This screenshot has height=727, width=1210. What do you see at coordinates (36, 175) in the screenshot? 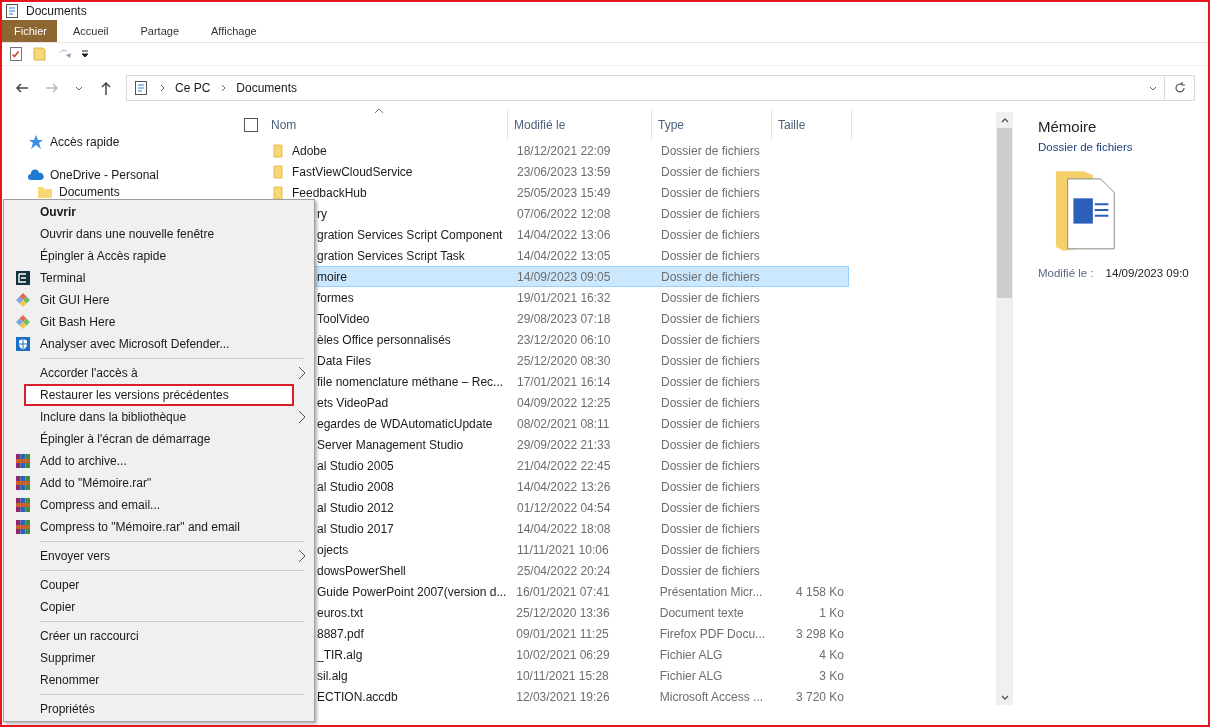
I see `cloud-icon` at bounding box center [36, 175].